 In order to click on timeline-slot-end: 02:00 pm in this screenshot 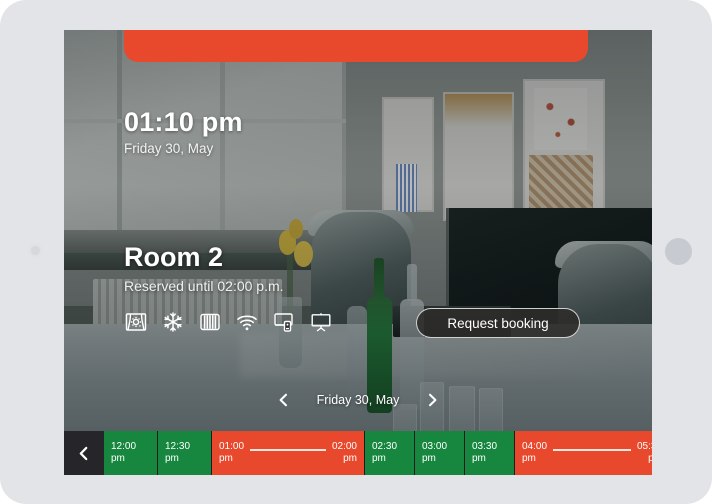, I will do `click(344, 452)`.